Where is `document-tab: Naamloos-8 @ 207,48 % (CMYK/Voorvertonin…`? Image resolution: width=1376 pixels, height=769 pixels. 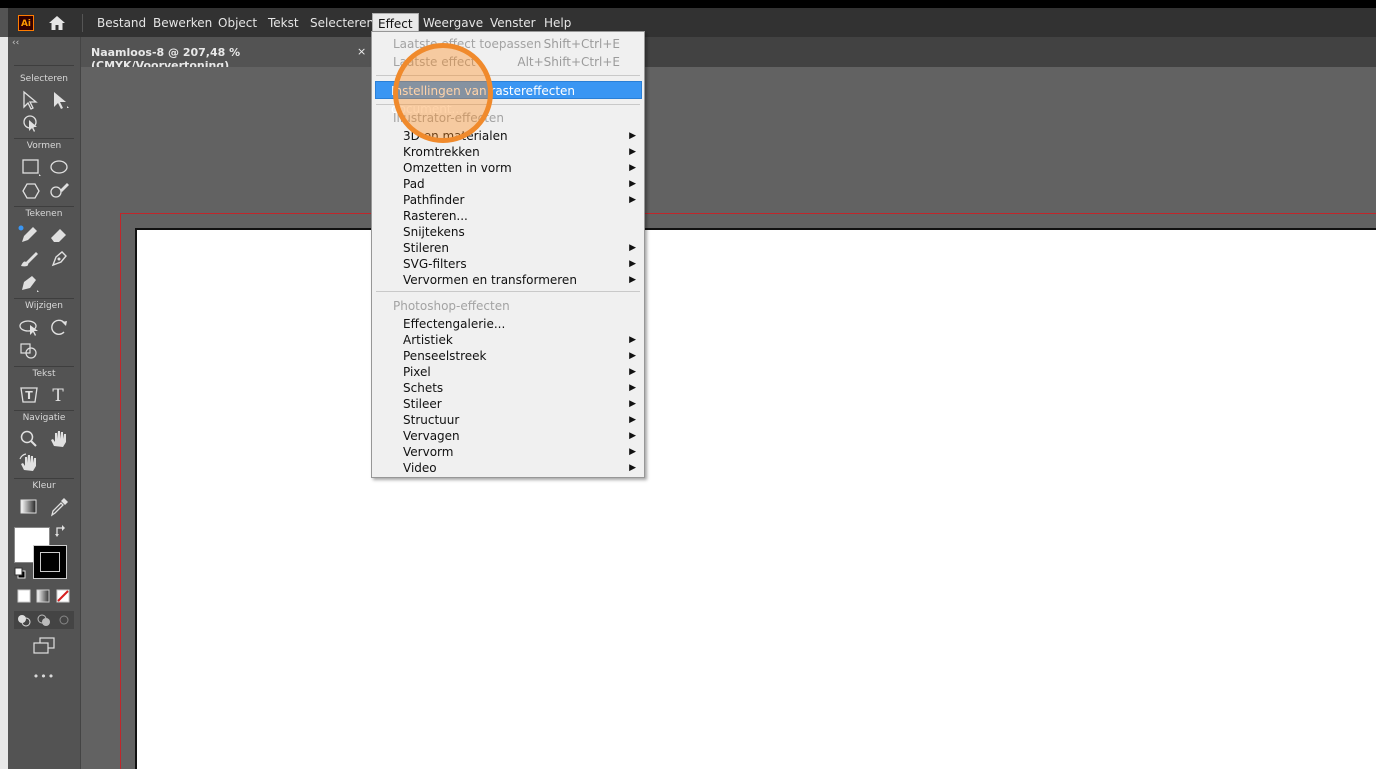 document-tab: Naamloos-8 @ 207,48 % (CMYK/Voorvertonin… is located at coordinates (226, 54).